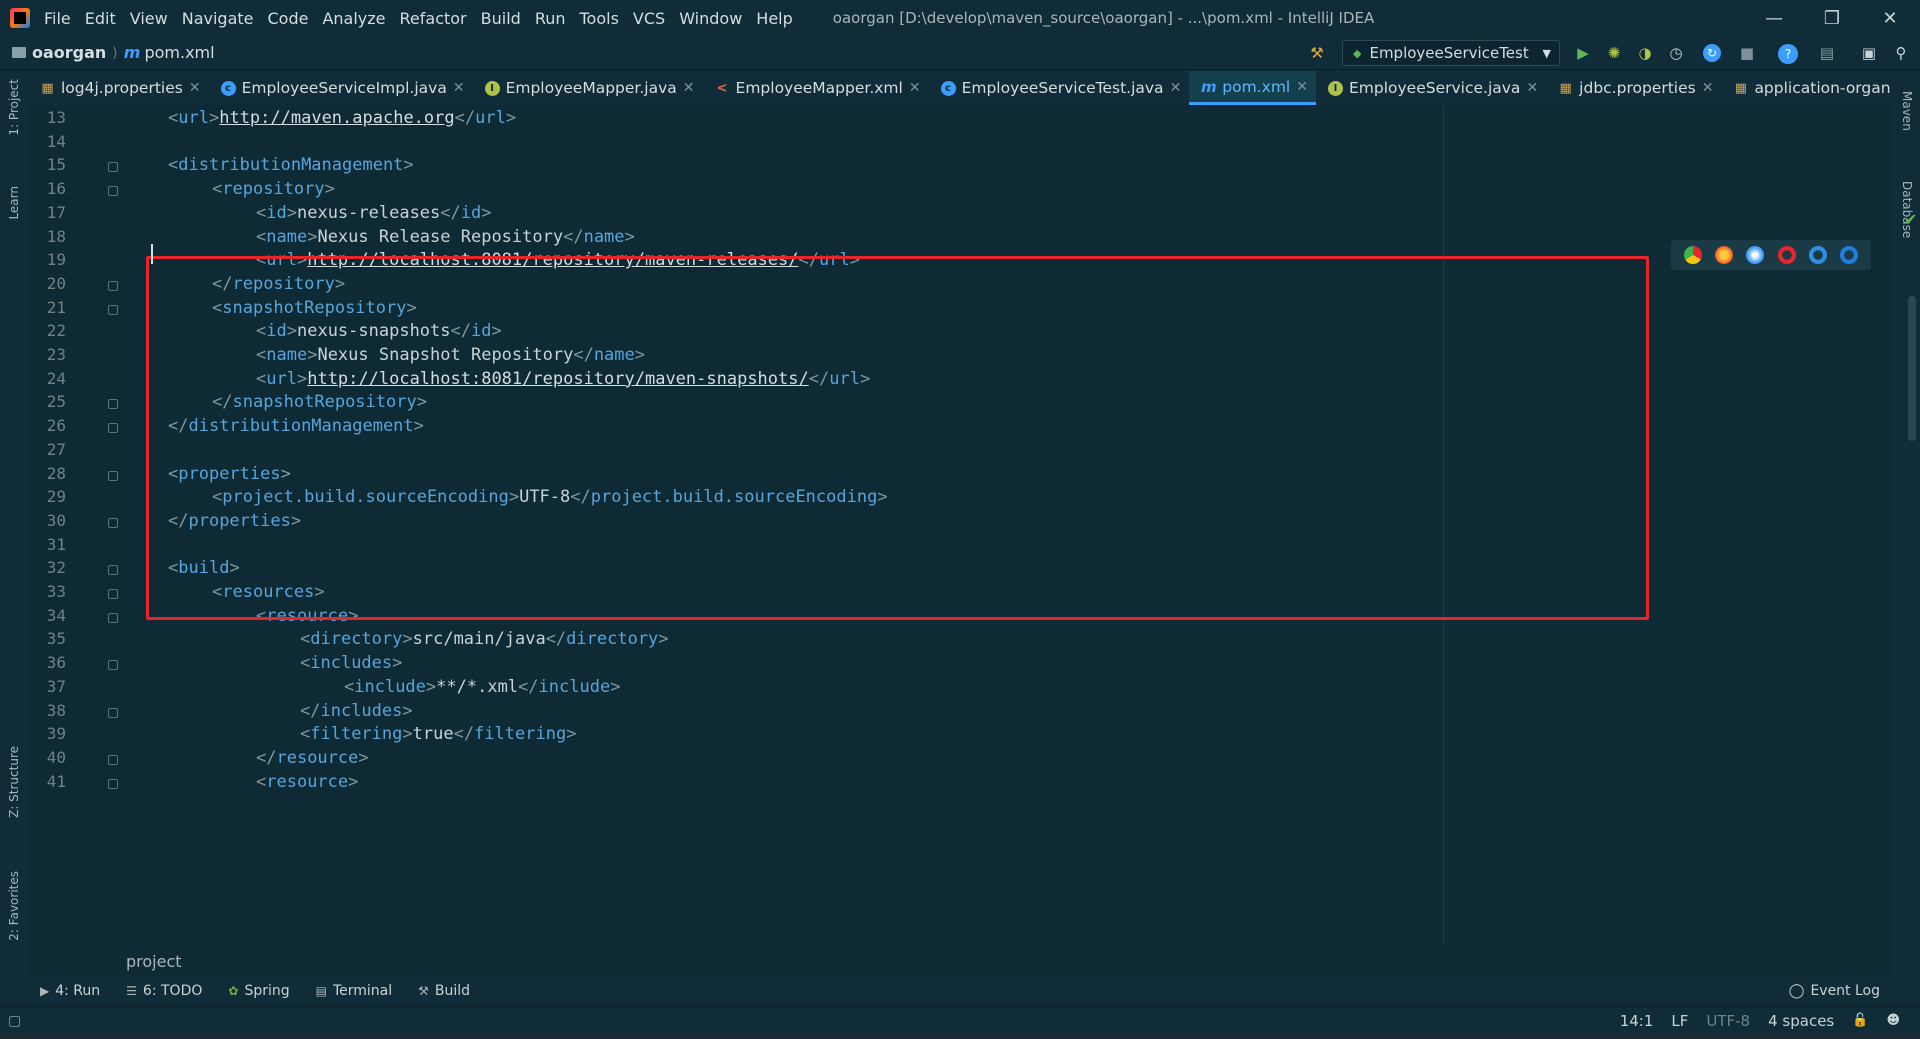 The width and height of the screenshot is (1920, 1039). I want to click on coverage-icon: ◑, so click(1645, 53).